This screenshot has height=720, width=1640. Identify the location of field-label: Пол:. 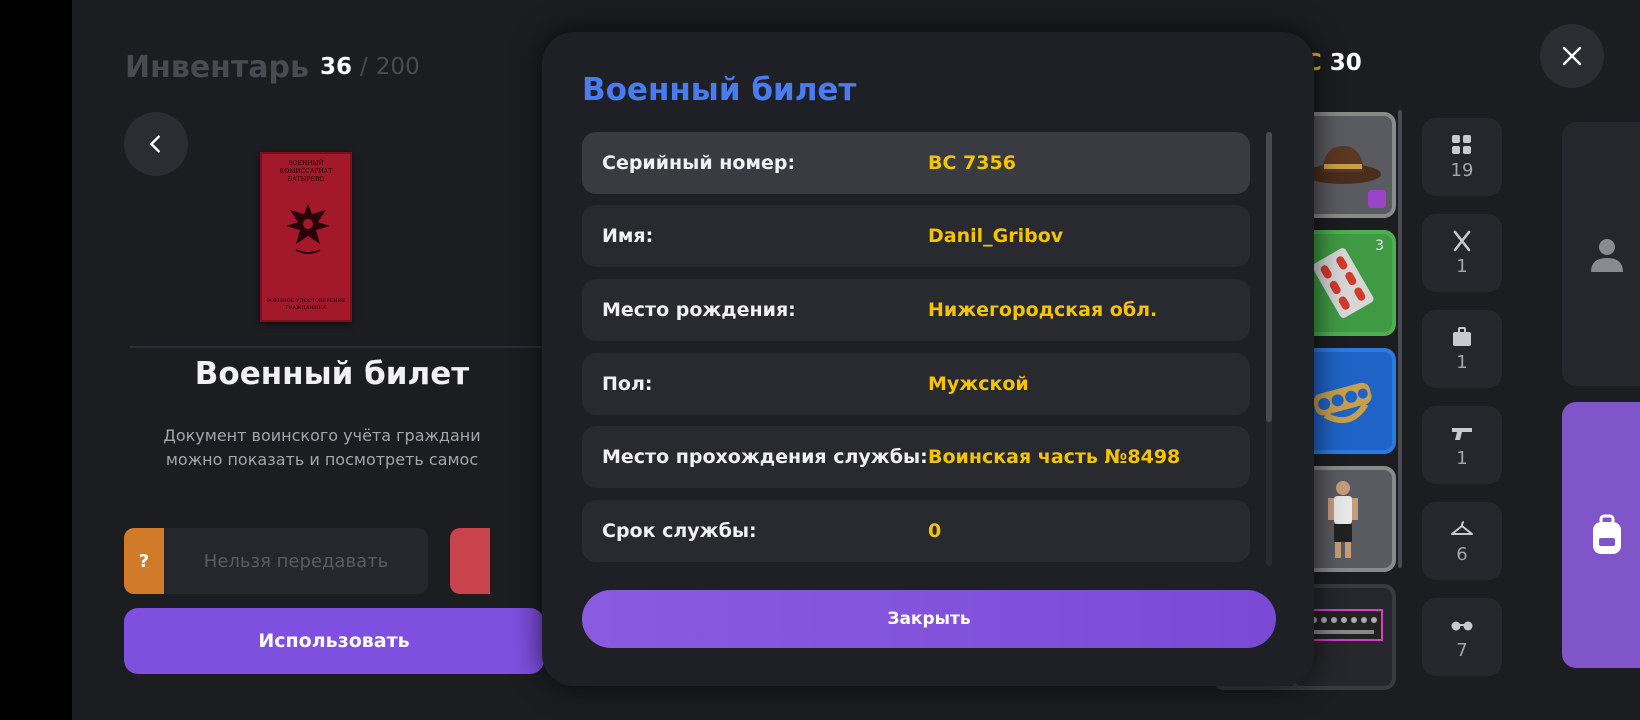
(627, 384).